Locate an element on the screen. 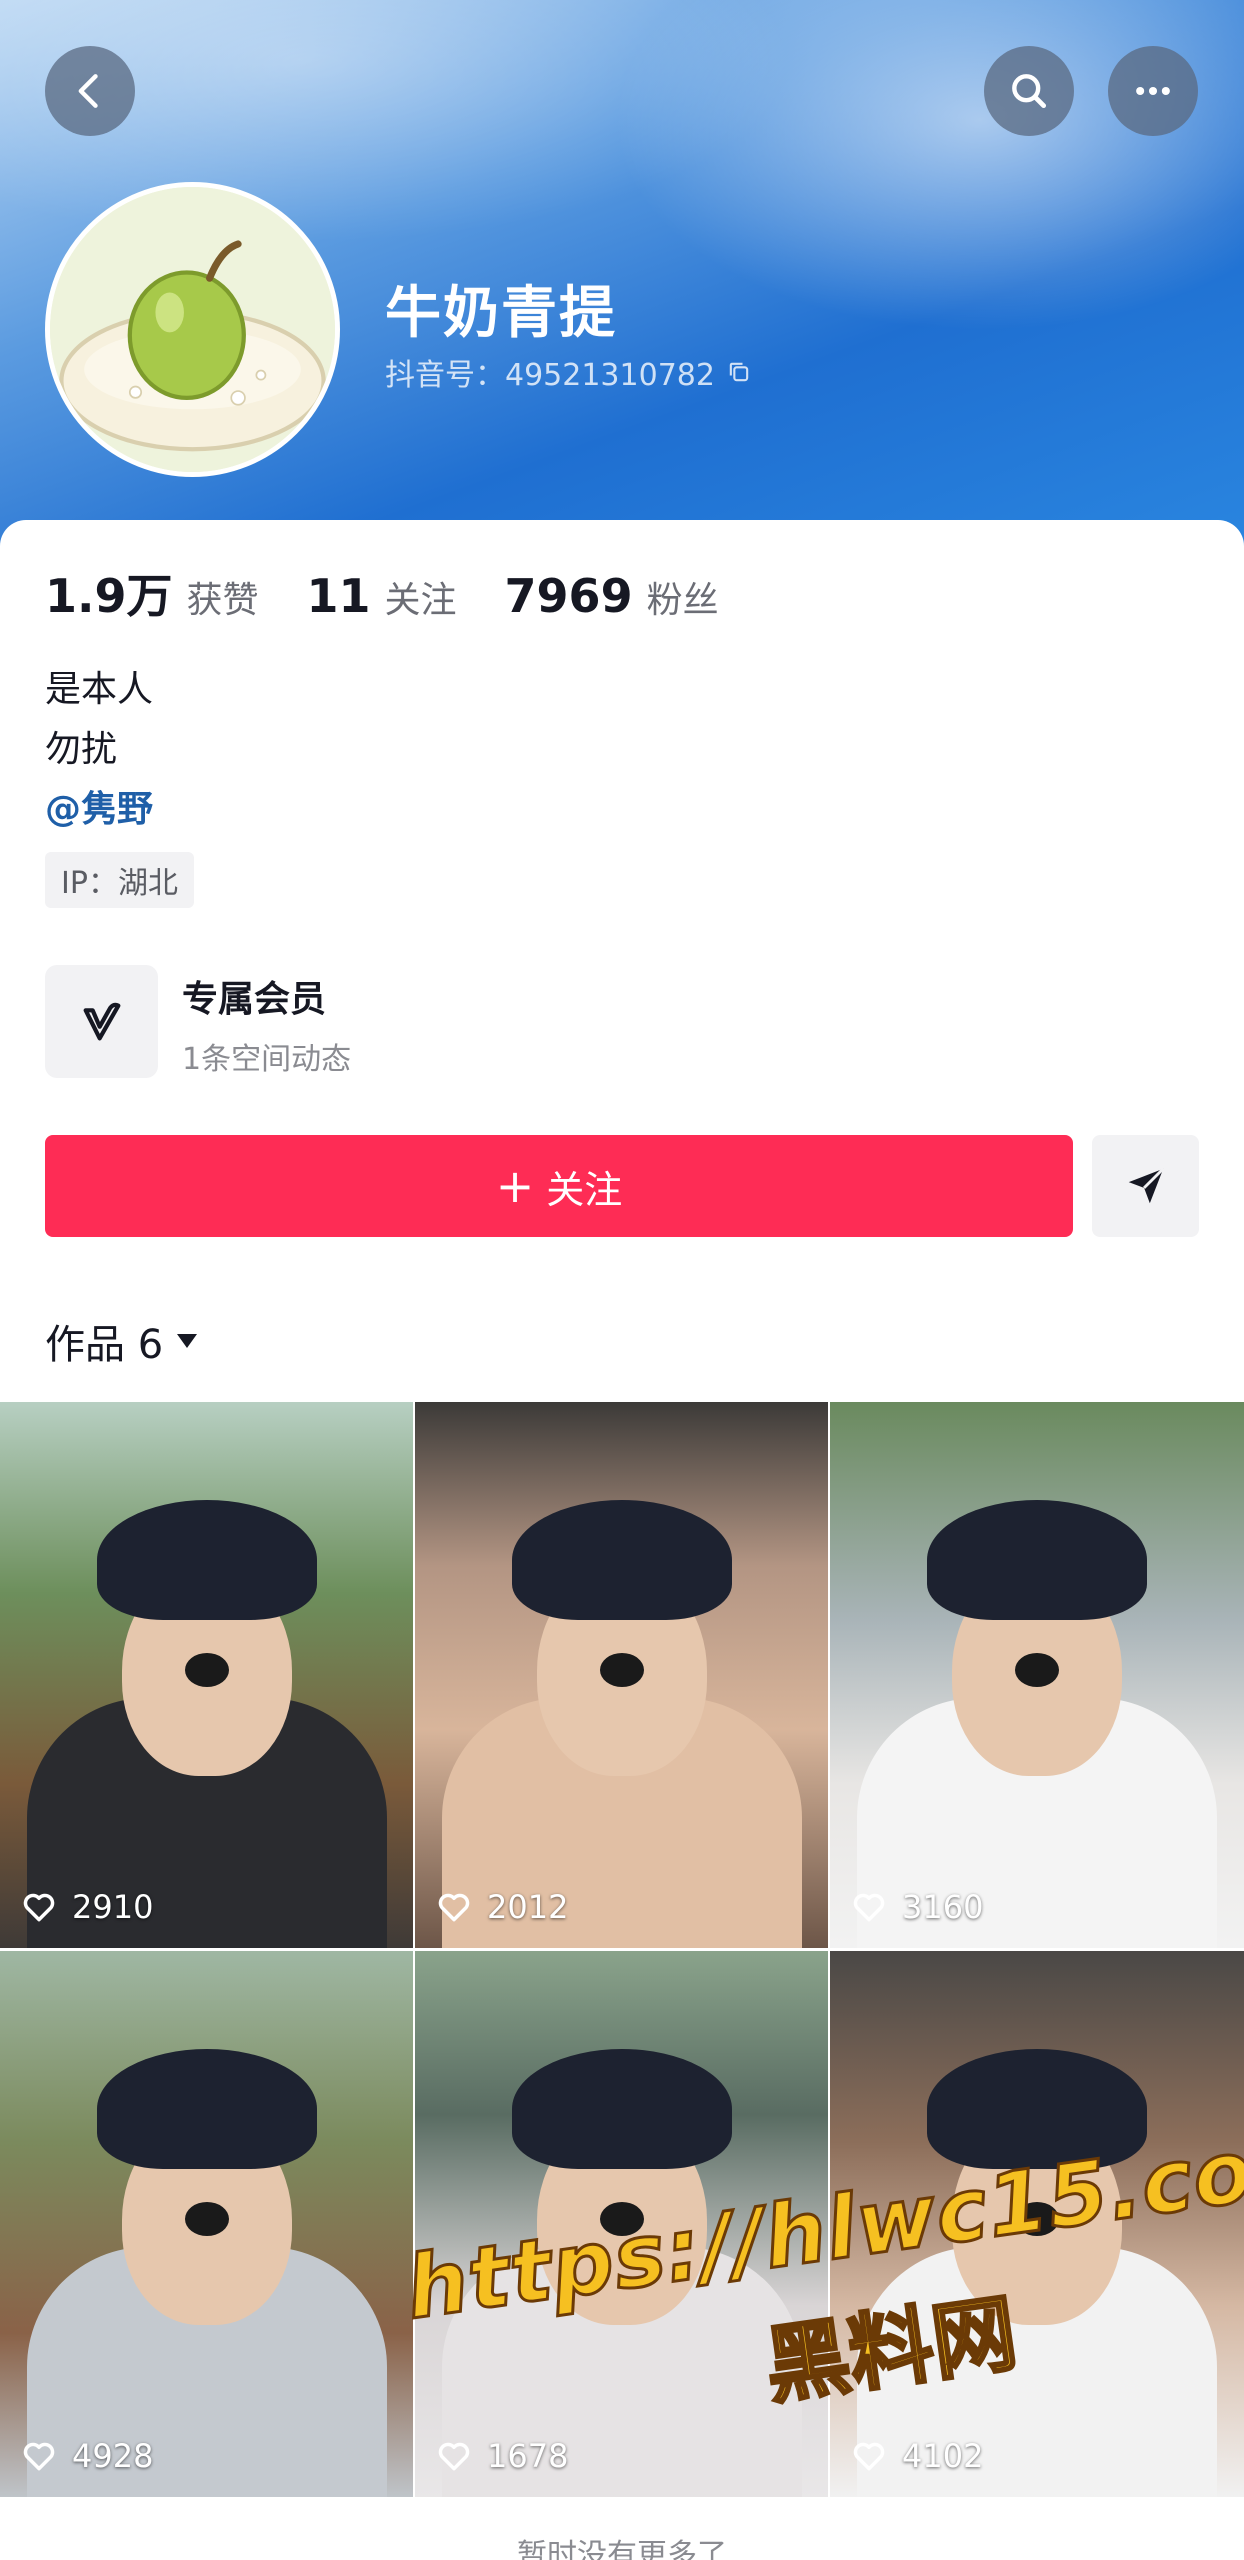  bio-line: 勿扰 is located at coordinates (81, 749).